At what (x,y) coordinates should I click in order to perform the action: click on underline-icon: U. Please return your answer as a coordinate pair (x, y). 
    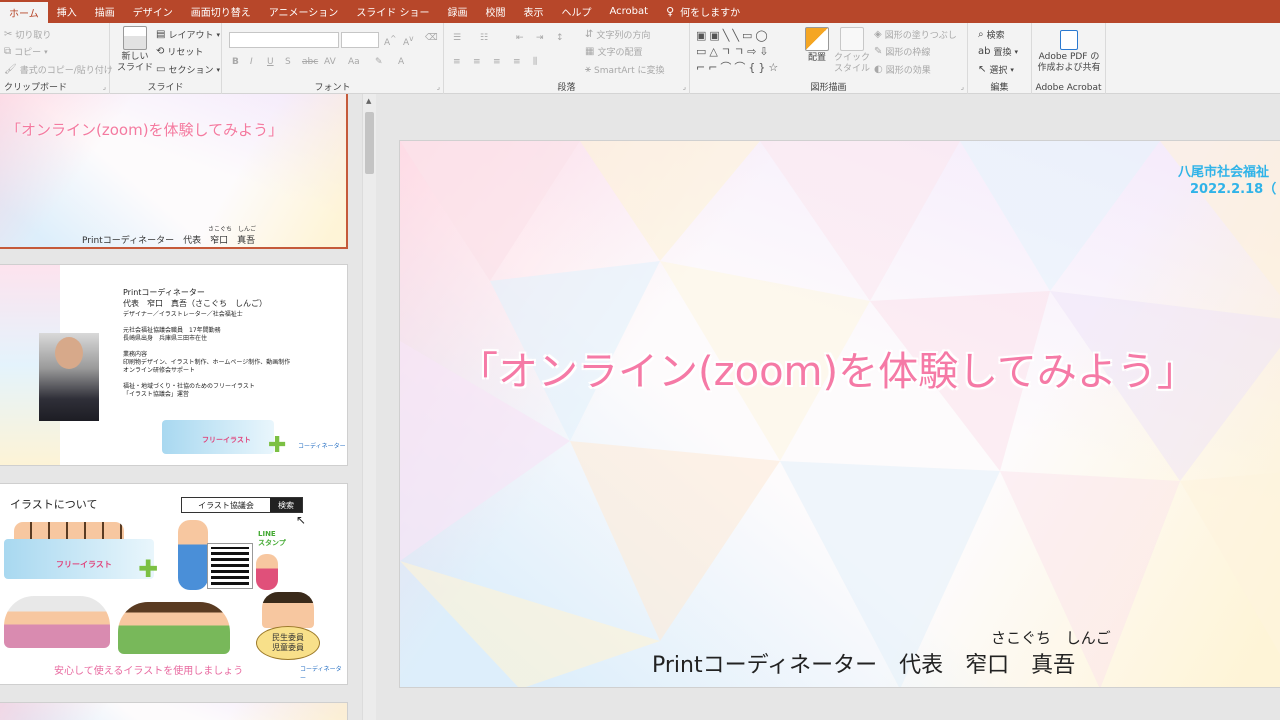
    Looking at the image, I should click on (270, 62).